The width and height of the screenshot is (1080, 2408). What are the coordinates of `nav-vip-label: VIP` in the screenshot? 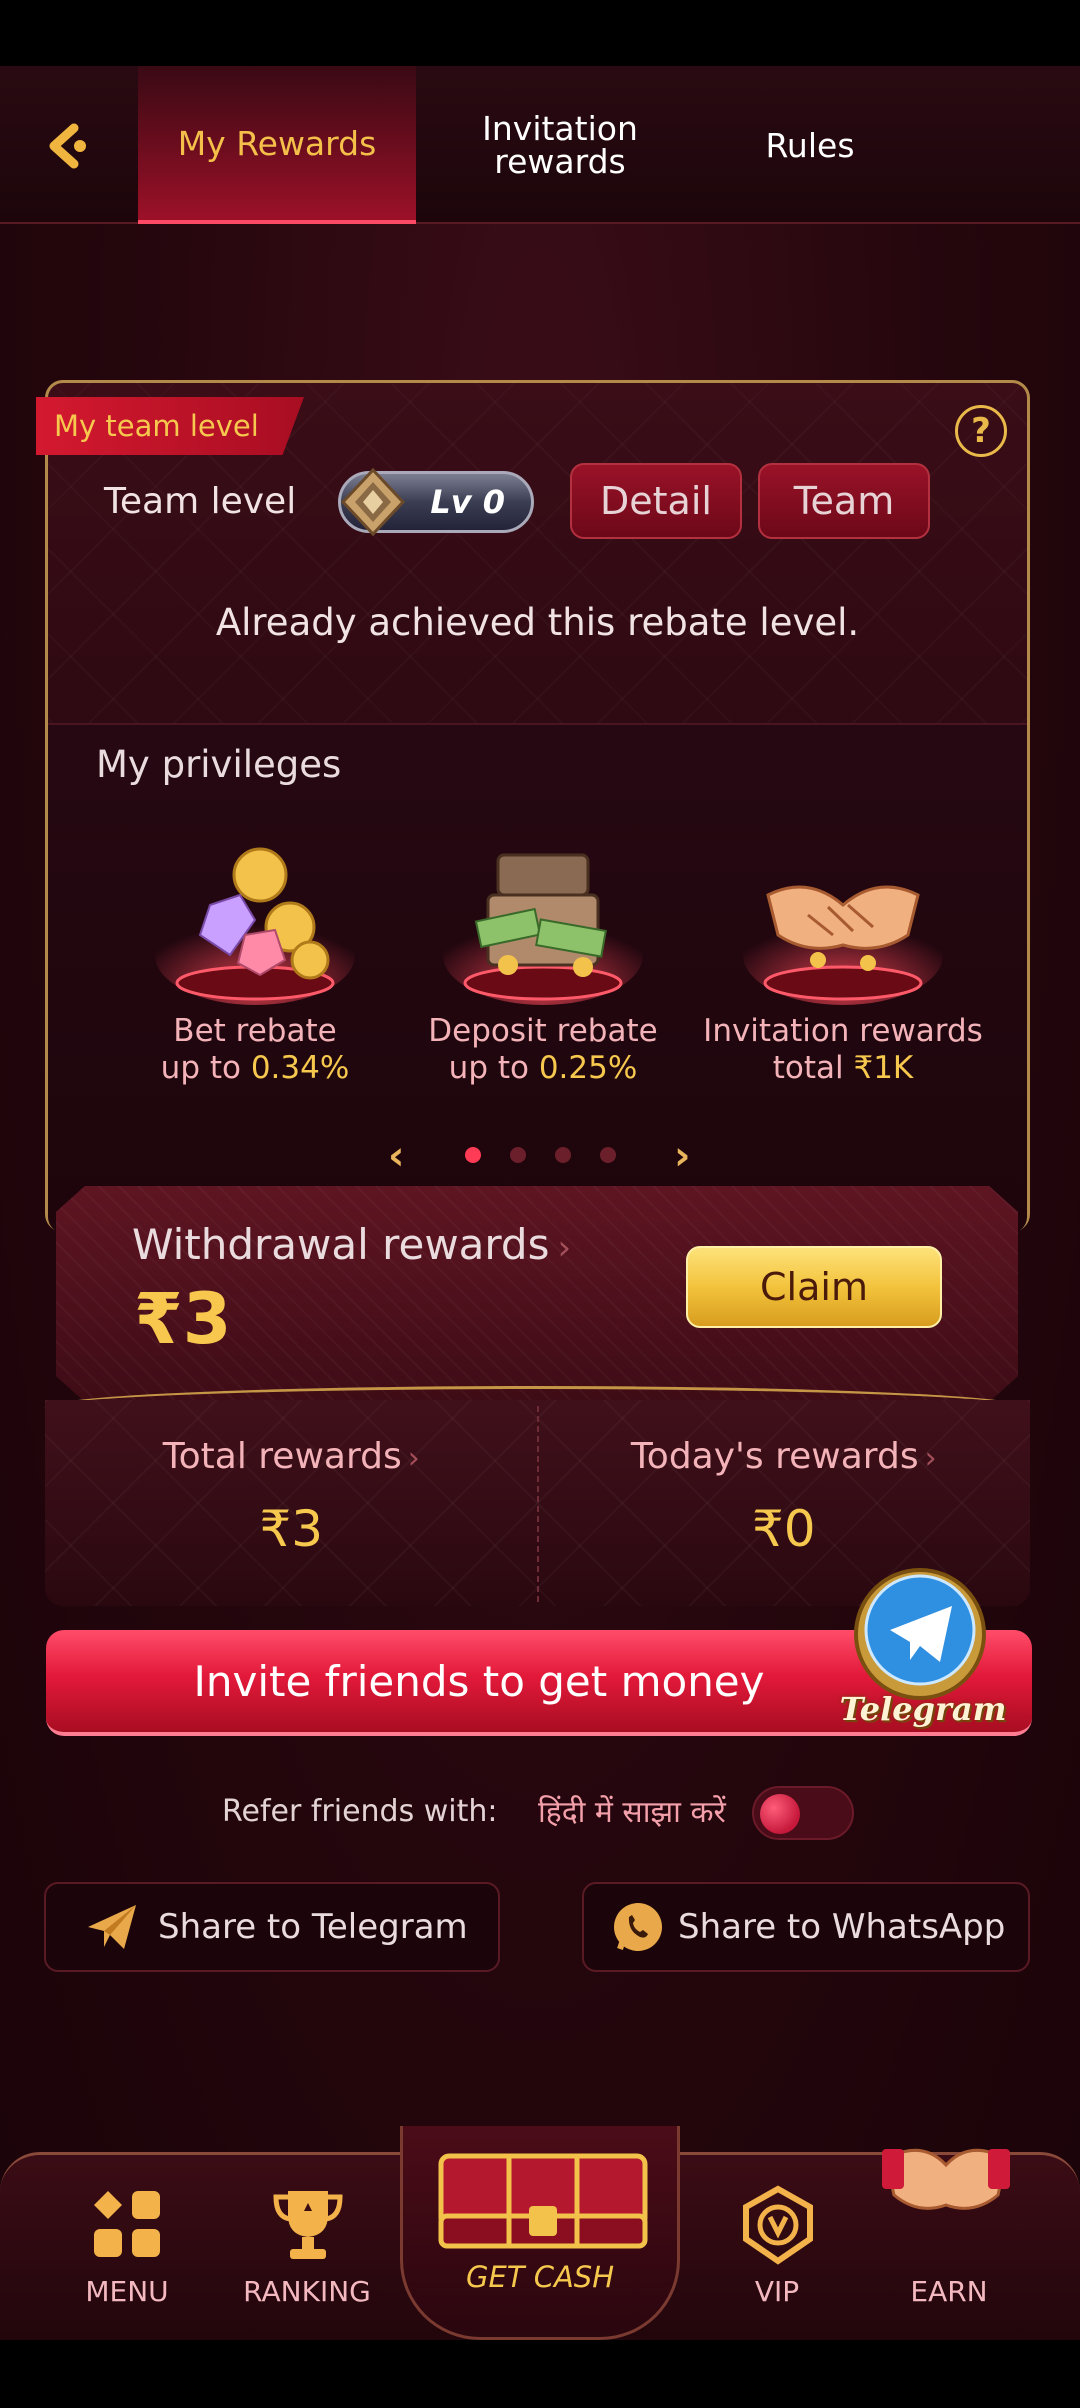 It's located at (777, 2291).